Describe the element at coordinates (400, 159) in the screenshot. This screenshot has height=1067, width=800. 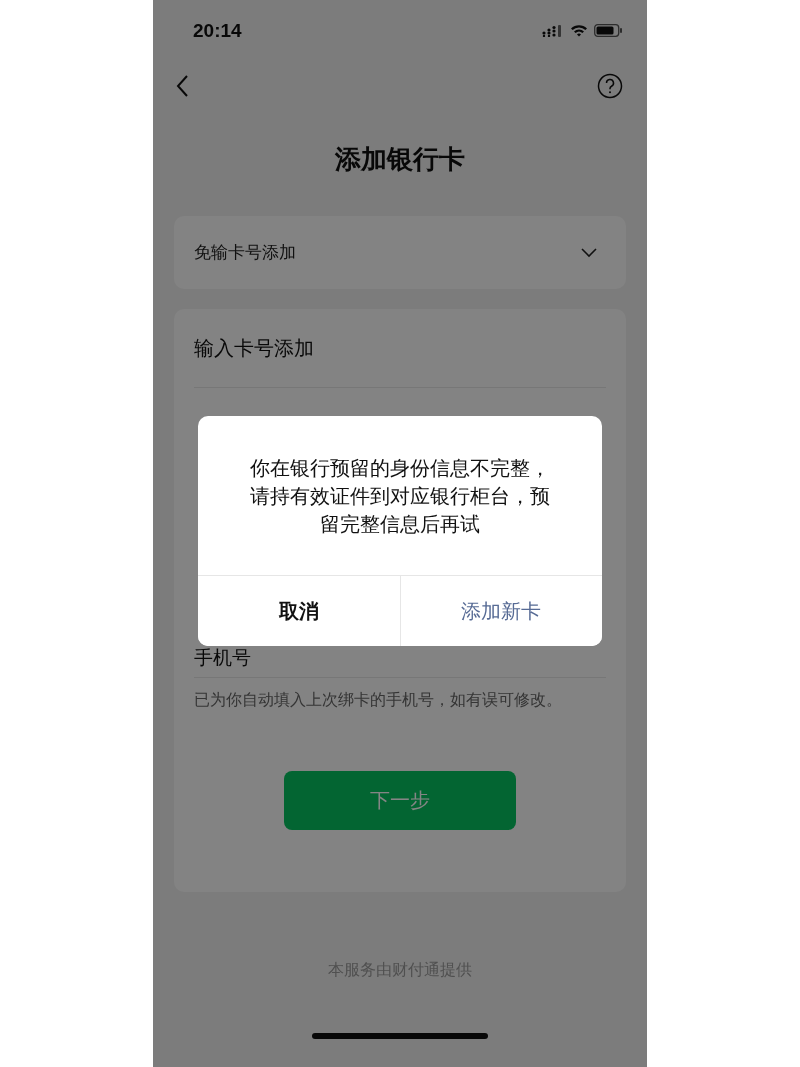
I see `page-title: 添加银行卡` at that location.